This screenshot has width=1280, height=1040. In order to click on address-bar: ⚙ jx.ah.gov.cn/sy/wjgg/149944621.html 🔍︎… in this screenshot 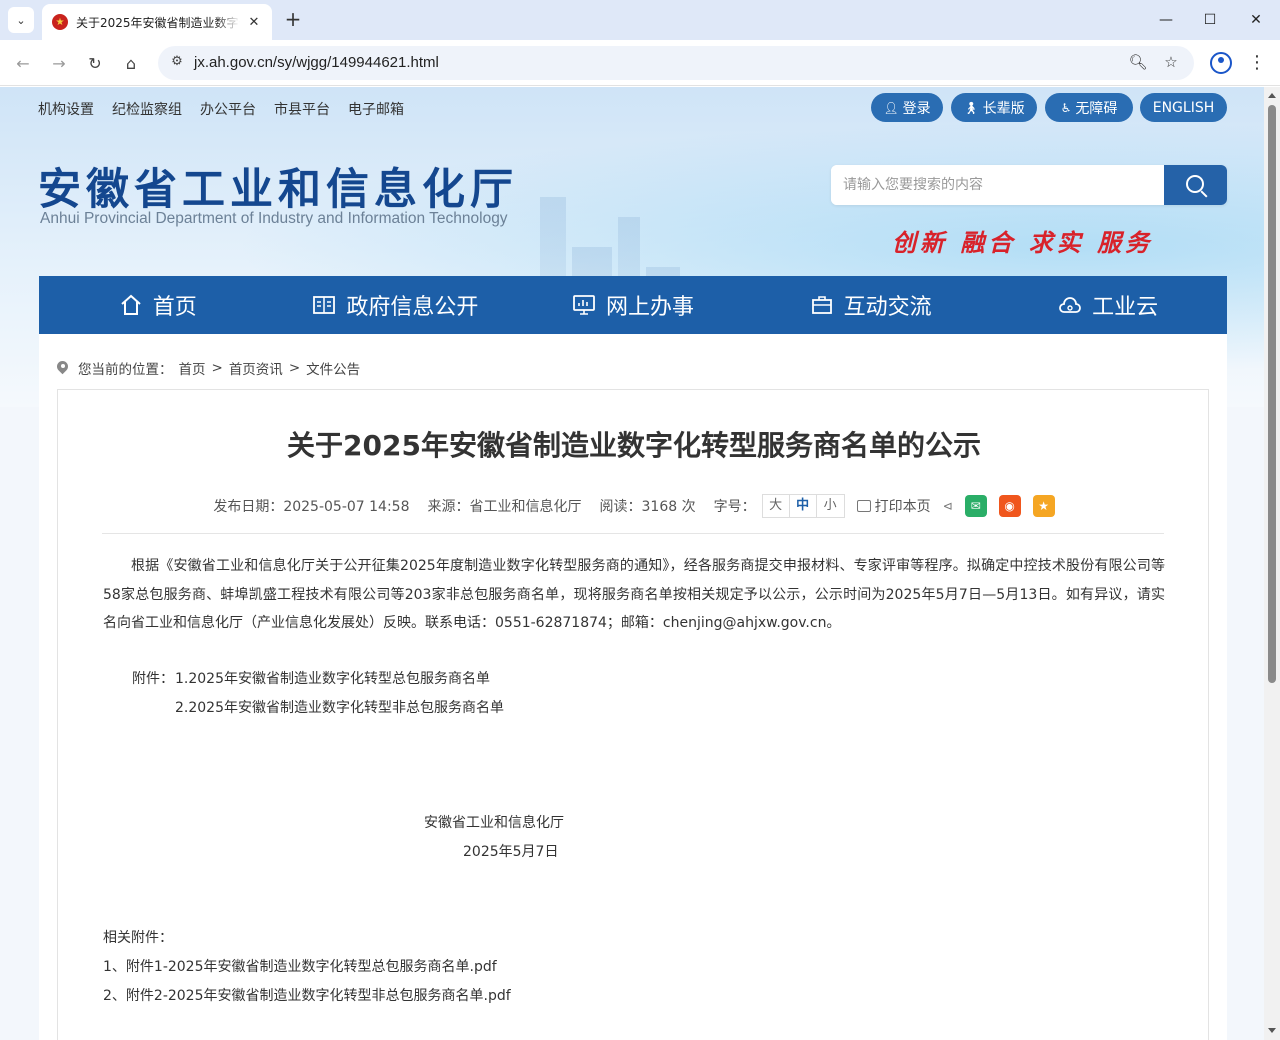, I will do `click(676, 63)`.